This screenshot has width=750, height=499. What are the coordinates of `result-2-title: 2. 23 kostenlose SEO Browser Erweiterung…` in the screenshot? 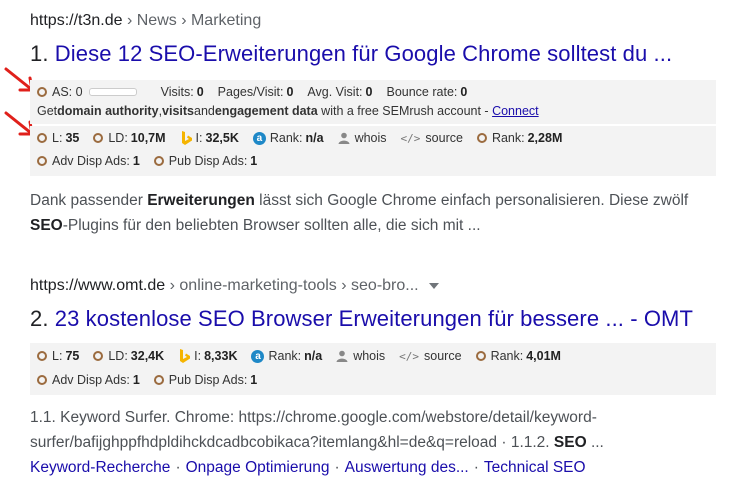 It's located at (361, 319).